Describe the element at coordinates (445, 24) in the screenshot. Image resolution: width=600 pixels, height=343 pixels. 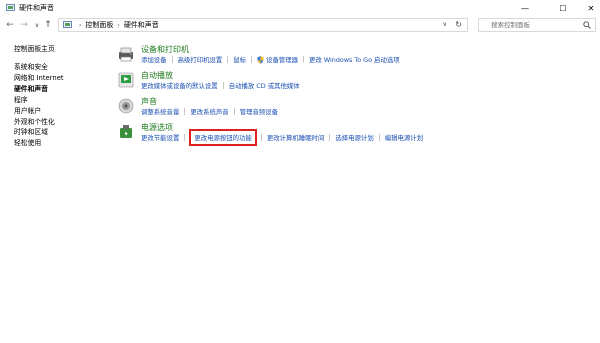
I see `address-dropdown: ∨` at that location.